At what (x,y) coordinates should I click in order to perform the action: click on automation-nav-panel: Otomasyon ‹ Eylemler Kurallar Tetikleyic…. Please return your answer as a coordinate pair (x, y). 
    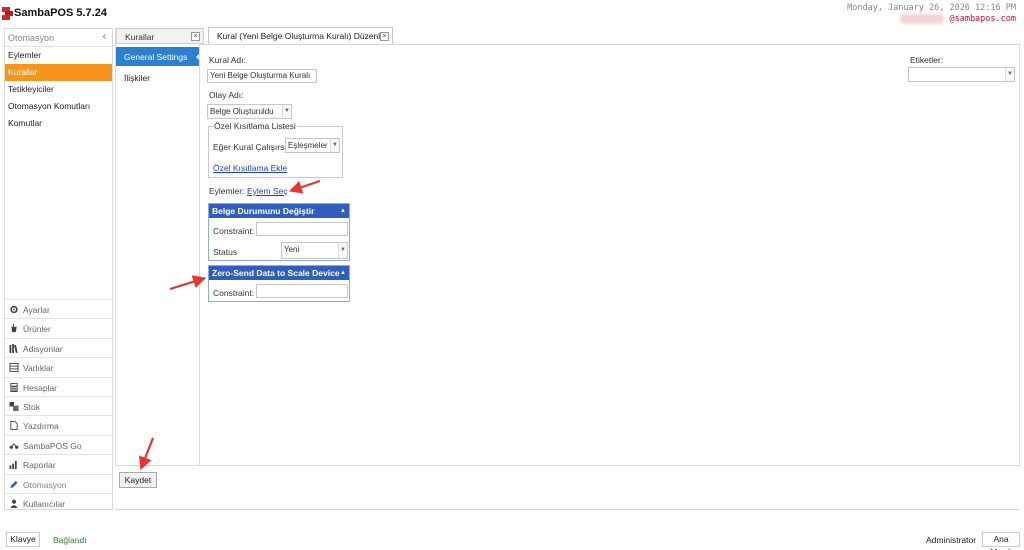
    Looking at the image, I should click on (58, 269).